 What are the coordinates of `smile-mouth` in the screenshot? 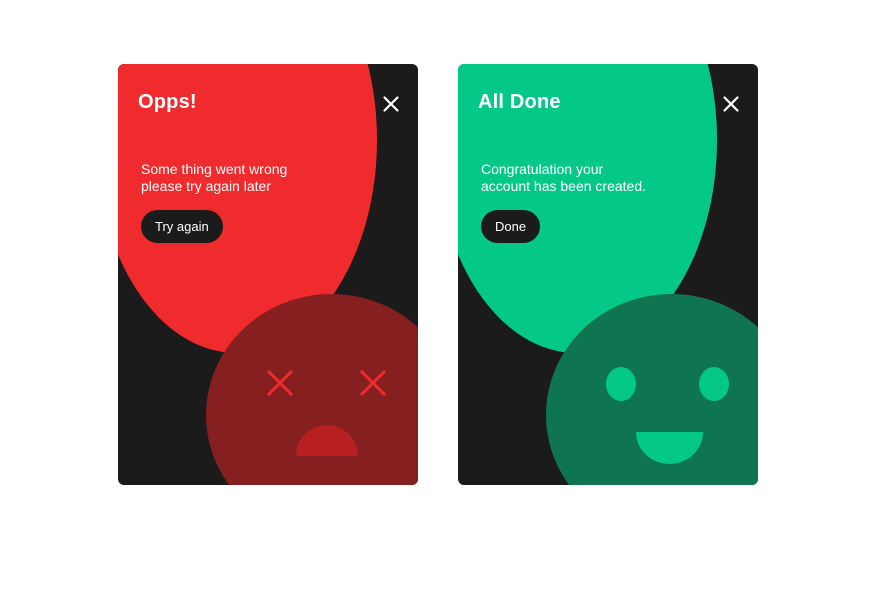 It's located at (669, 448).